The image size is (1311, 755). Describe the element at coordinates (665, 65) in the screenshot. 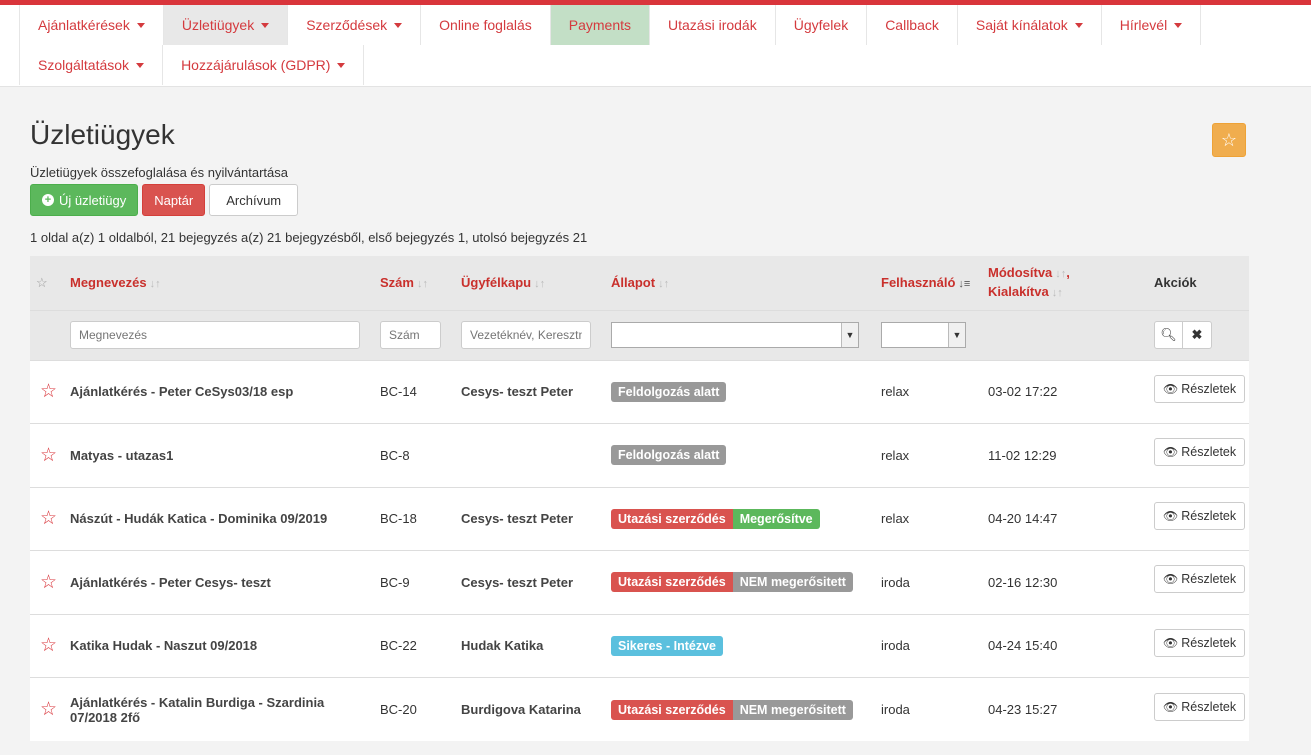

I see `nav-row-2: Szolgáltatások Hozzájárulások (GDPR)` at that location.